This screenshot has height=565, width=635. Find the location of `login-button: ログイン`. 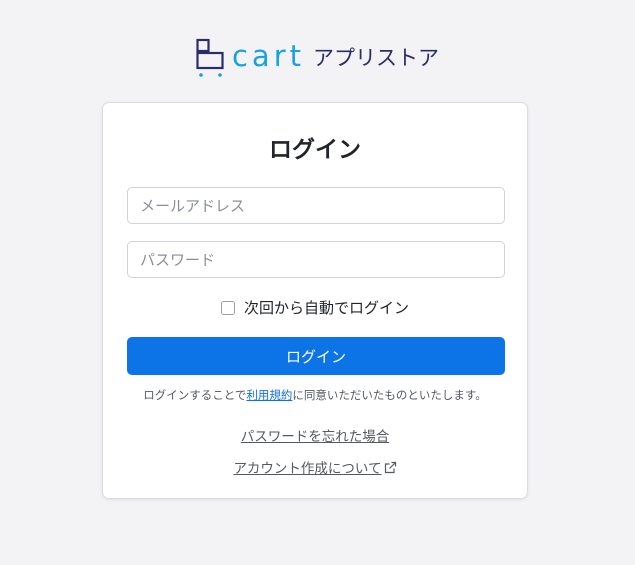

login-button: ログイン is located at coordinates (316, 356).